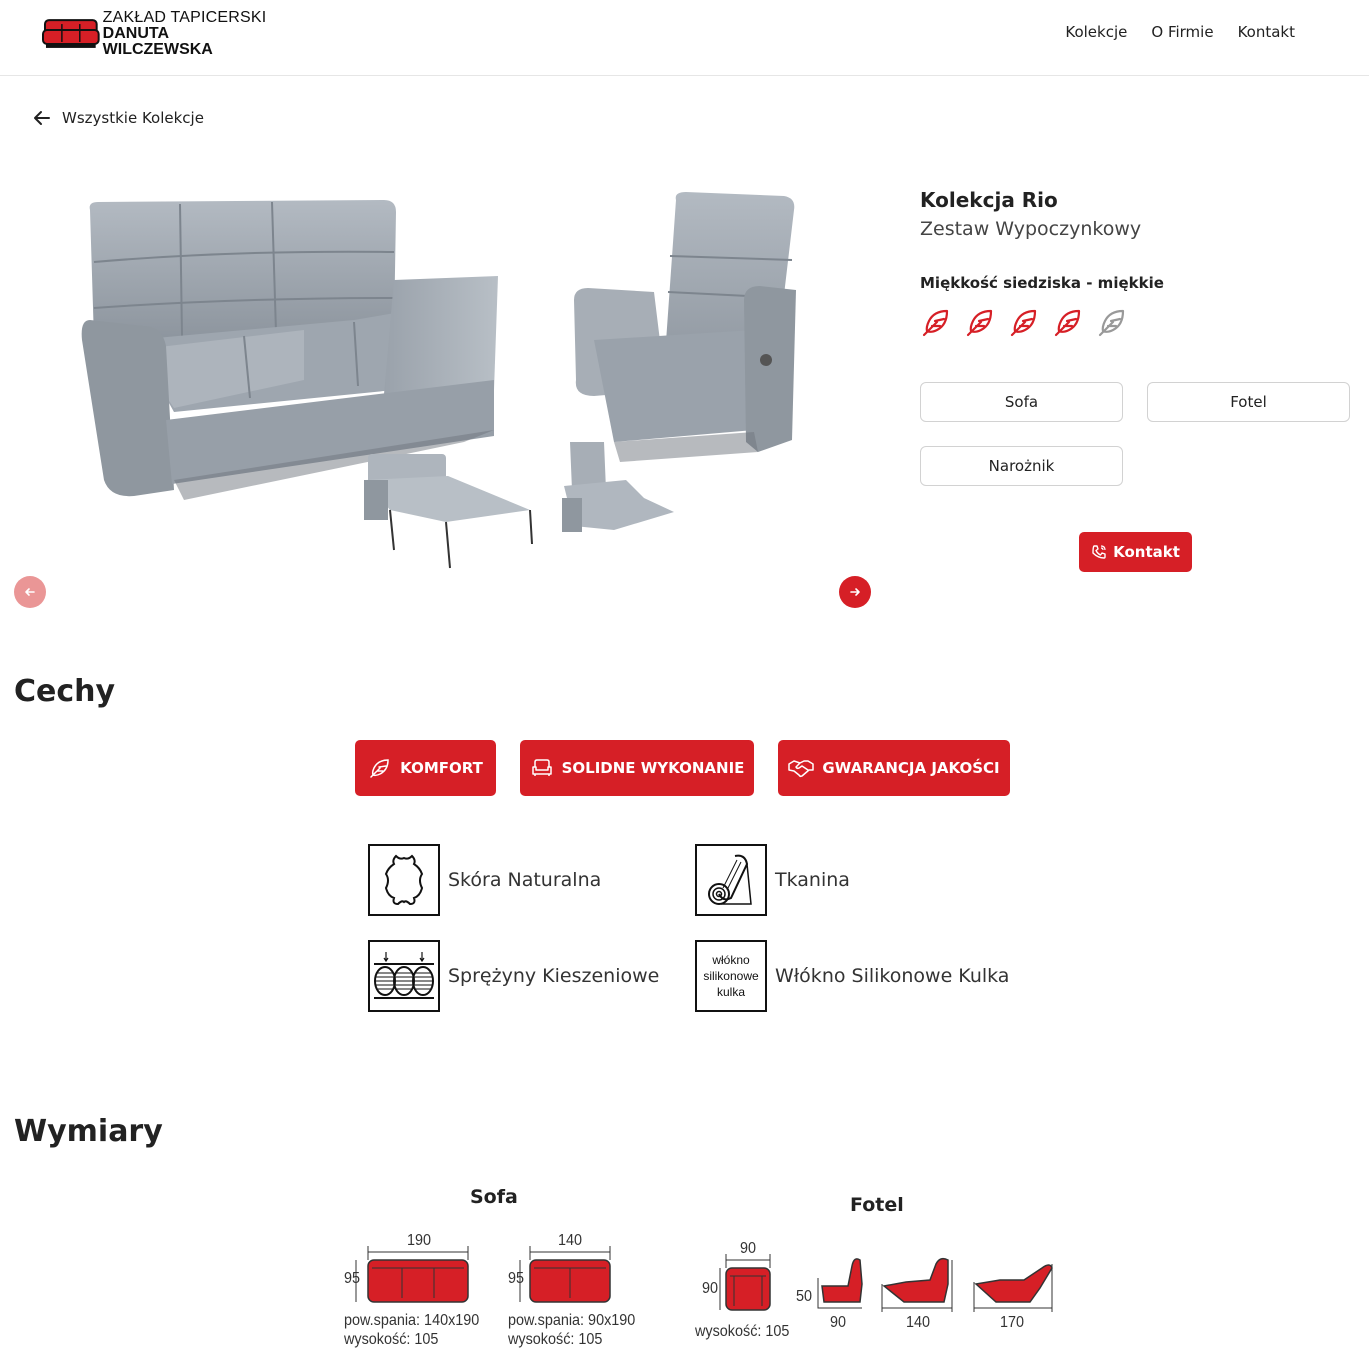 The image size is (1369, 1350). What do you see at coordinates (441, 768) in the screenshot?
I see `feature-komfort-label: KOMFORT` at bounding box center [441, 768].